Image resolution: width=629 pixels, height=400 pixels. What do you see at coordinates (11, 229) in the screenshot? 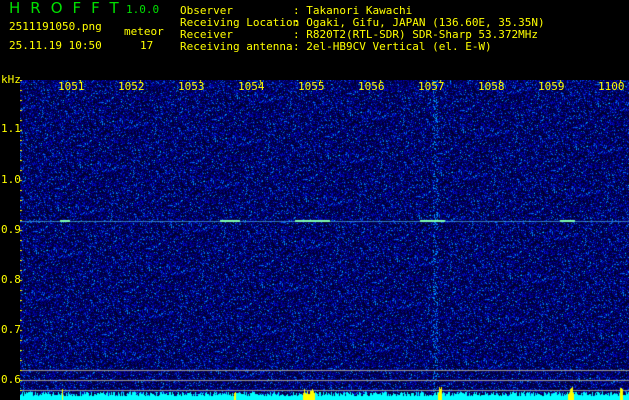
I see `y-tick-label: 0.9` at bounding box center [11, 229].